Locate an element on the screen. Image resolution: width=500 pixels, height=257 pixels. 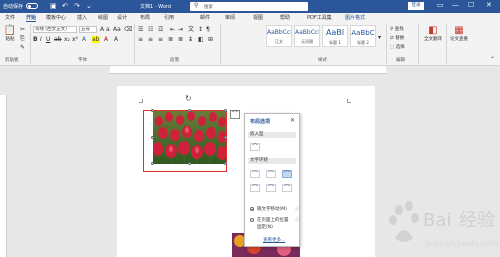
strikethrough-icon: ab is located at coordinates (58, 39).